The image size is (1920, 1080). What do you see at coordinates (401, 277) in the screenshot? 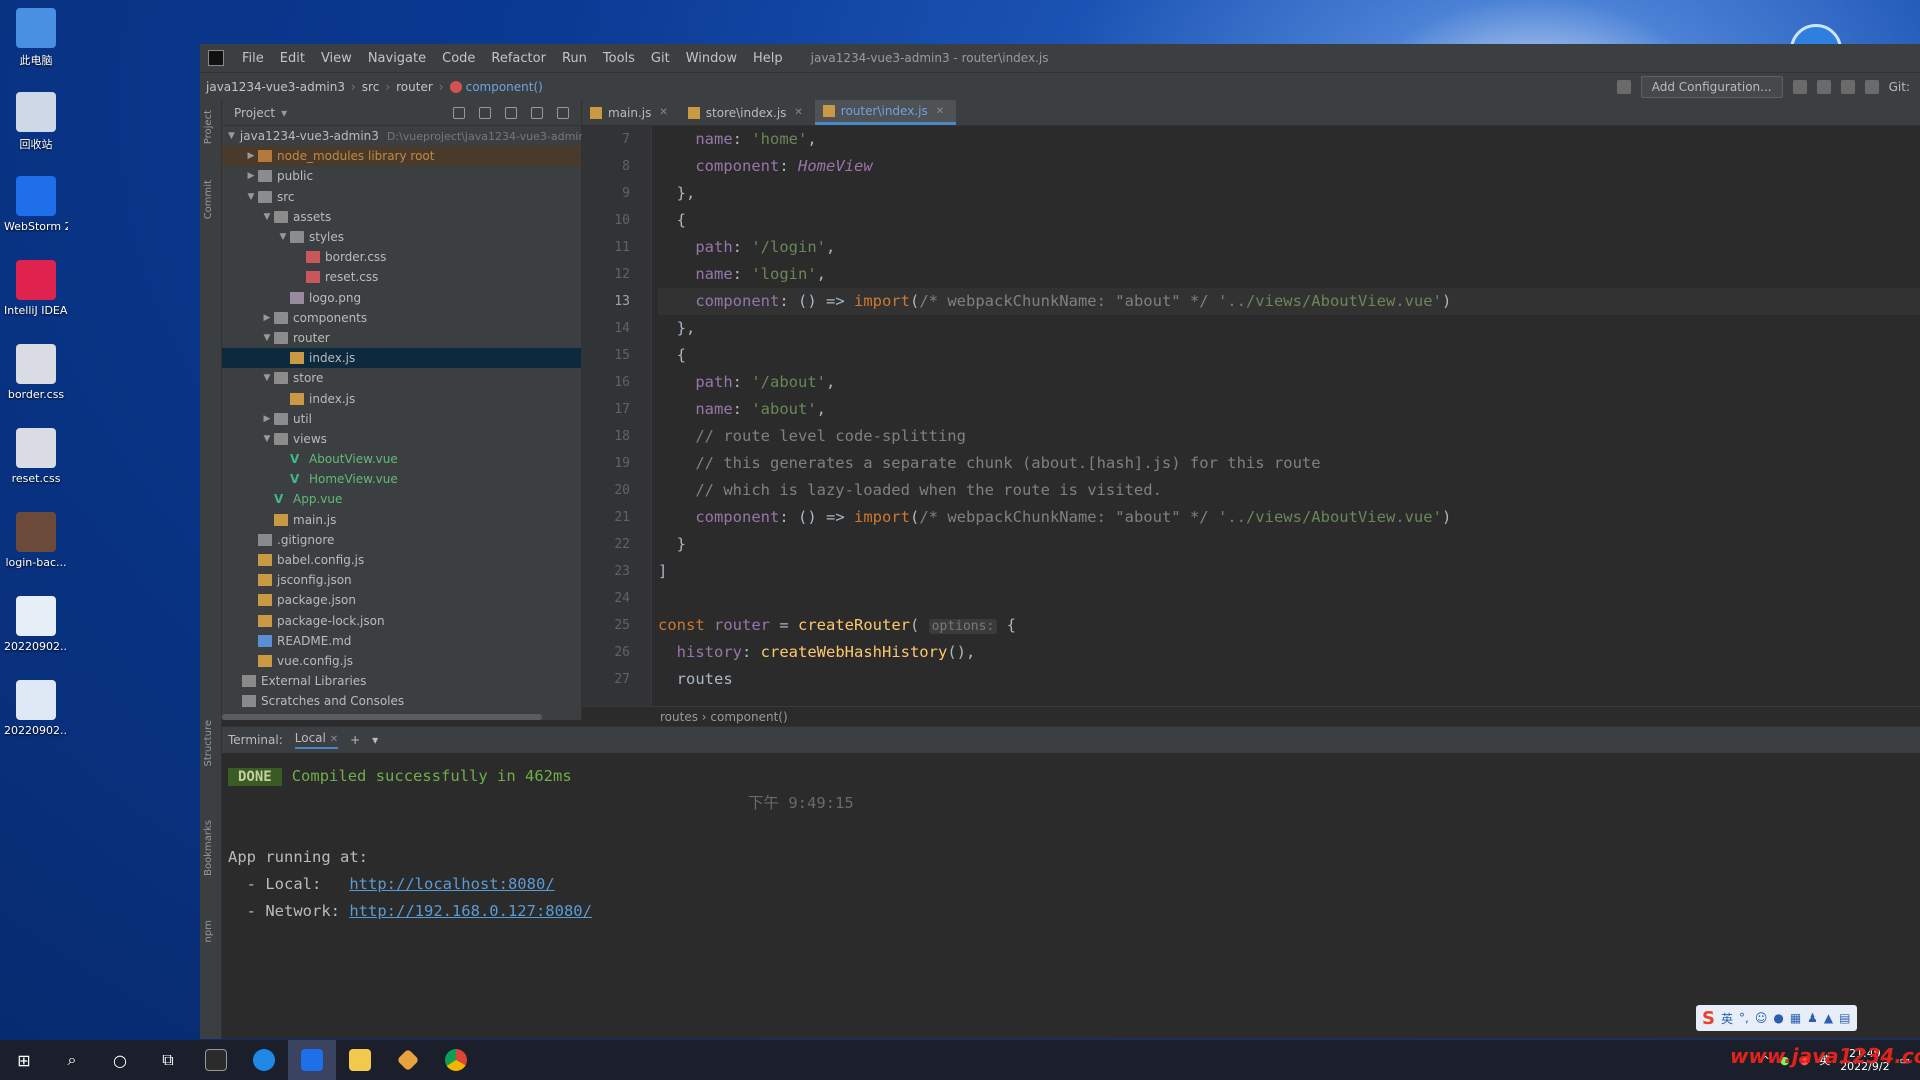
I see `tree-item: reset.css` at bounding box center [401, 277].